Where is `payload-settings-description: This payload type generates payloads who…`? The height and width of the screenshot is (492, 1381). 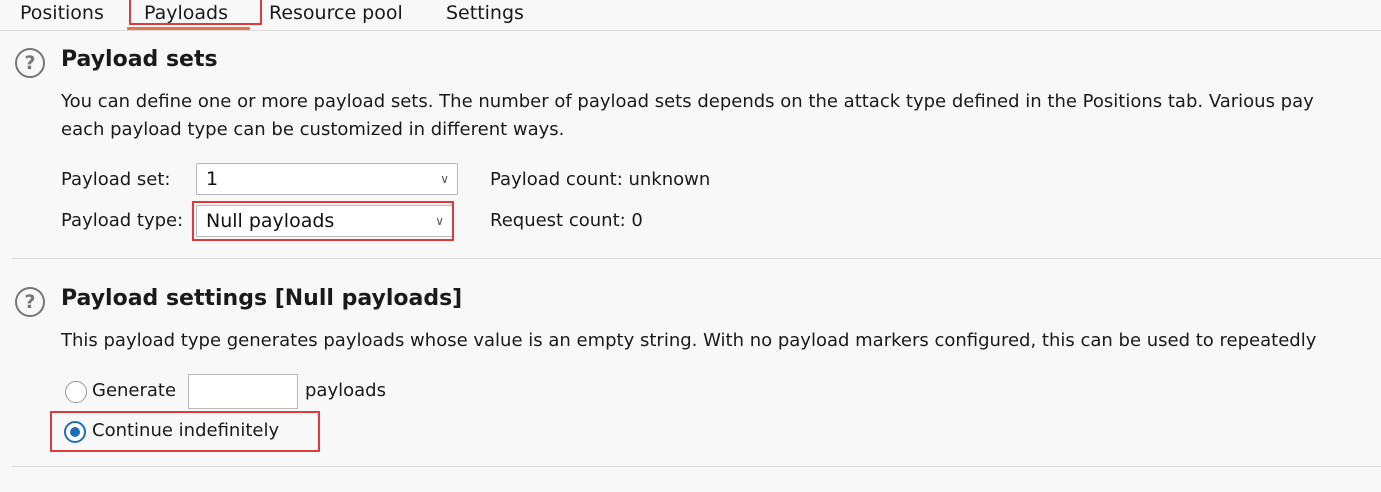
payload-settings-description: This payload type generates payloads who… is located at coordinates (689, 340).